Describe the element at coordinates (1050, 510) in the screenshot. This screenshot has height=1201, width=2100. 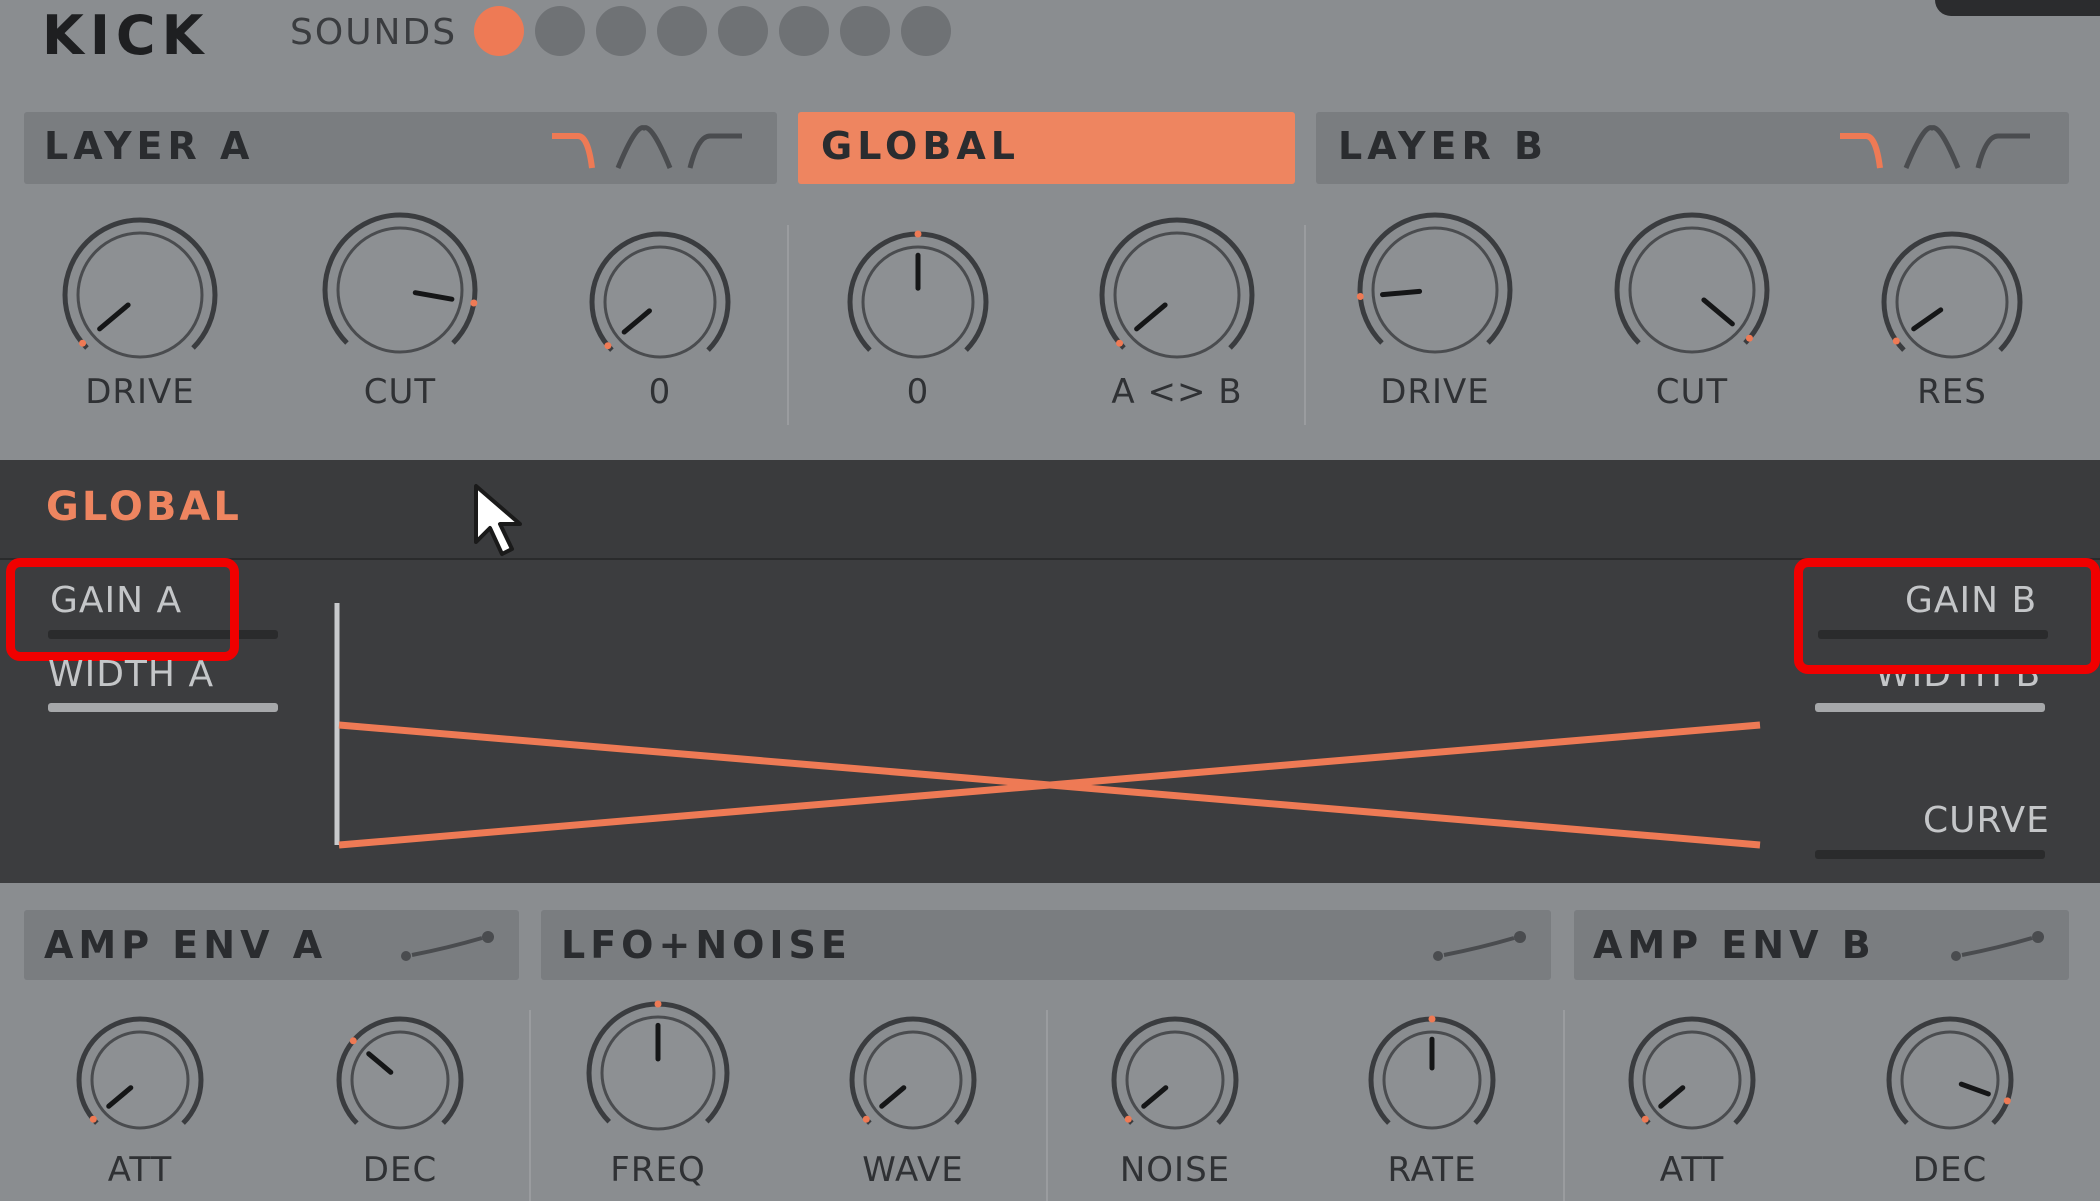
I see `global-panel-header` at that location.